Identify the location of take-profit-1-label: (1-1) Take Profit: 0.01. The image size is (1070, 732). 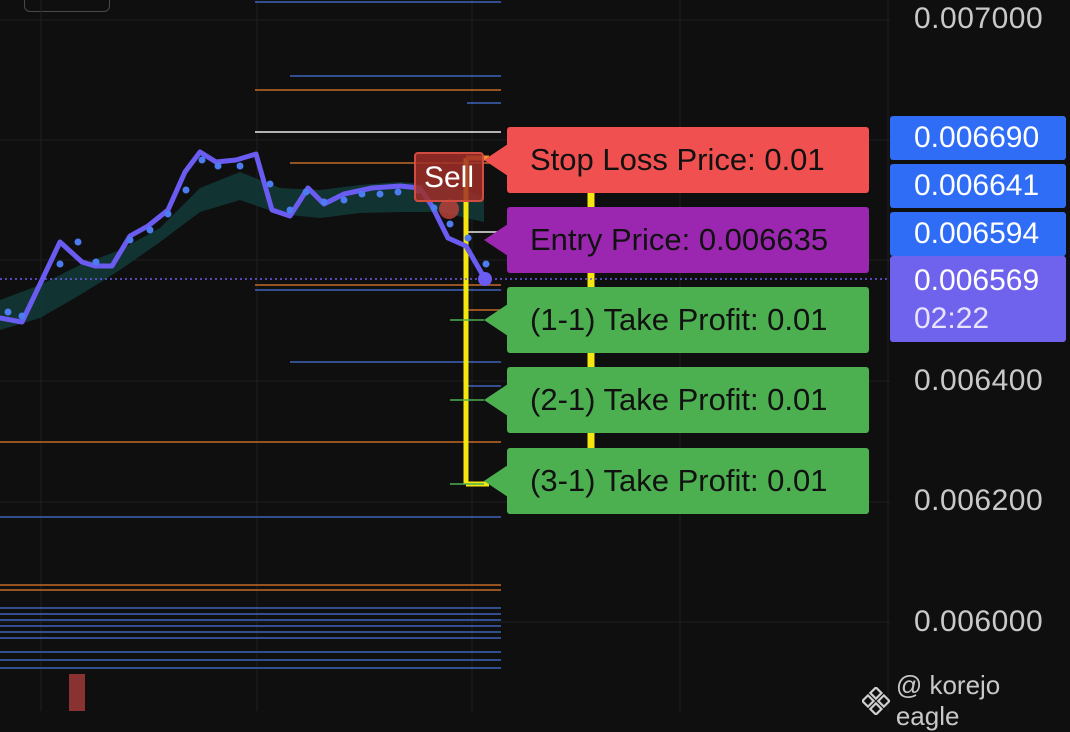
(688, 320).